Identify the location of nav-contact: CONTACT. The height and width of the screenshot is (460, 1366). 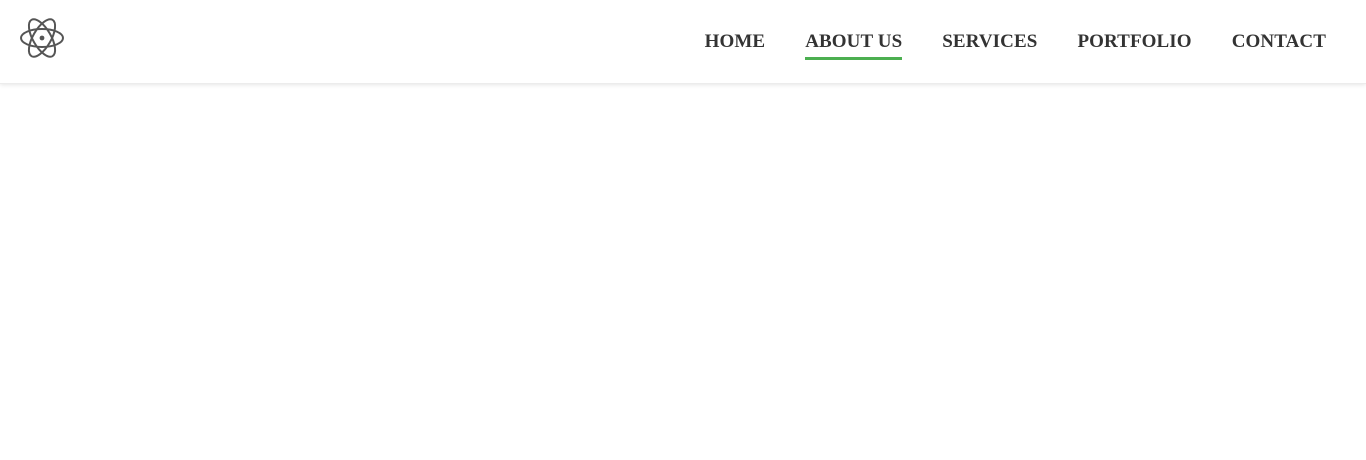
(1279, 26).